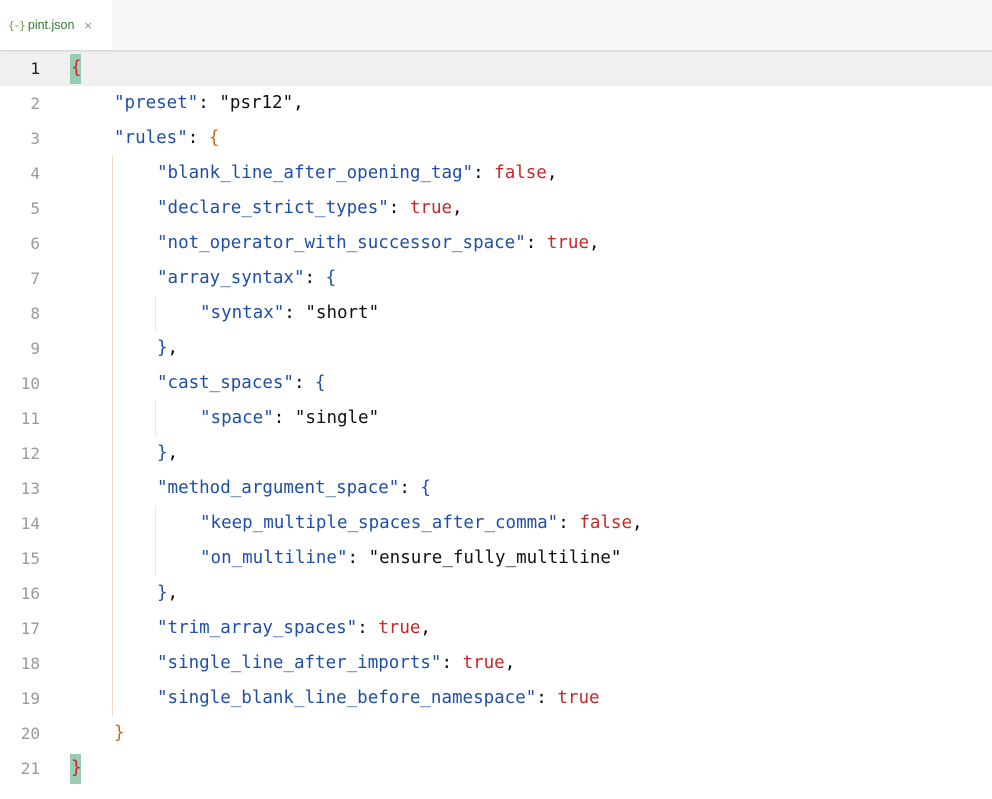  I want to click on code-line: "syntax": "short", so click(289, 313).